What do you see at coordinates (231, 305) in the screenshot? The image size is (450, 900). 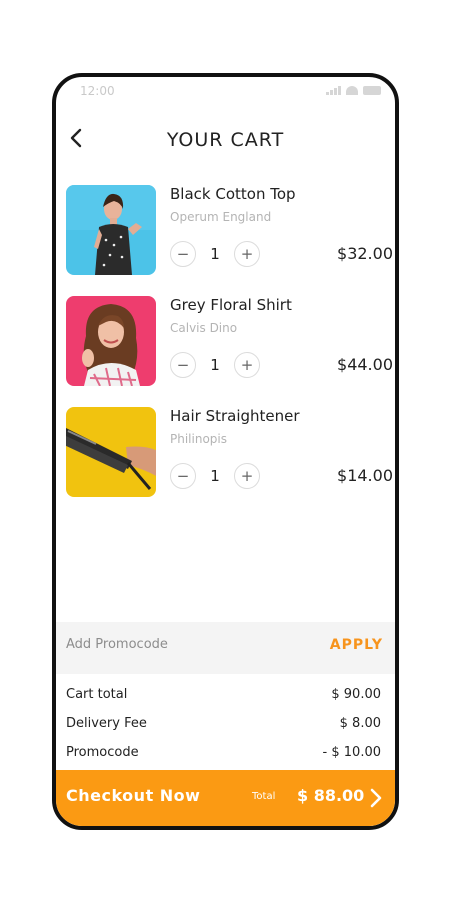 I see `item-name: Grey Floral Shirt` at bounding box center [231, 305].